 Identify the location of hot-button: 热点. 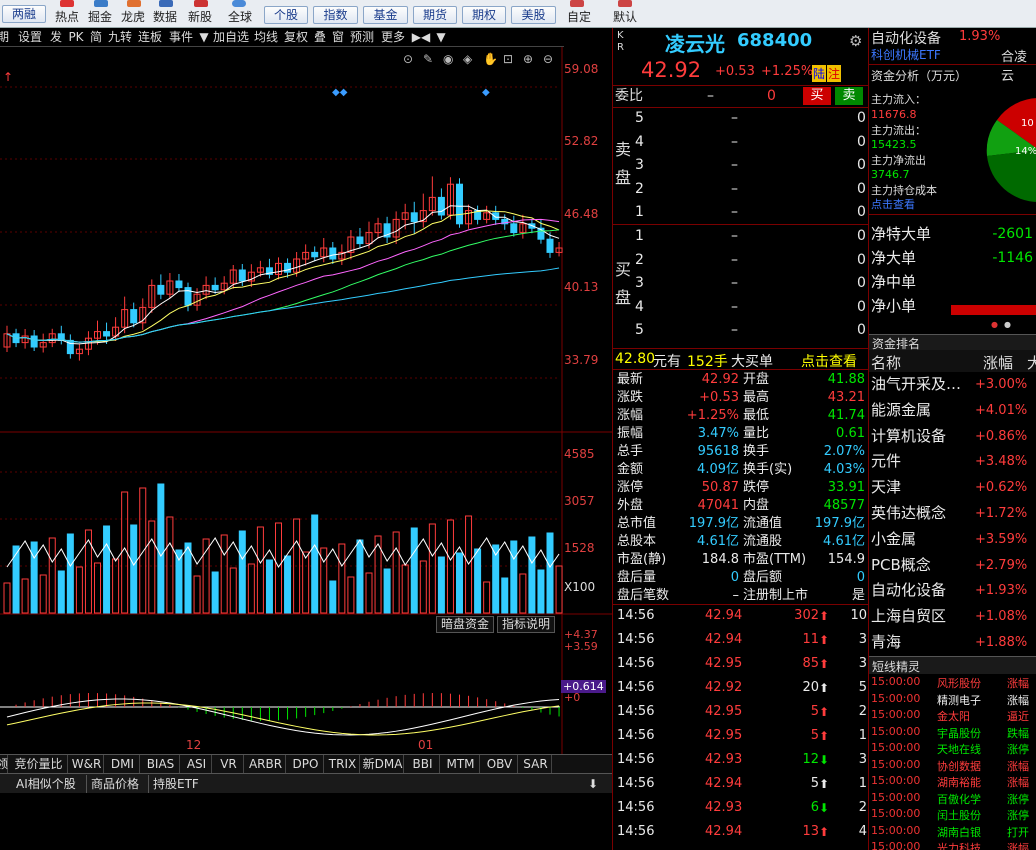
(67, 17).